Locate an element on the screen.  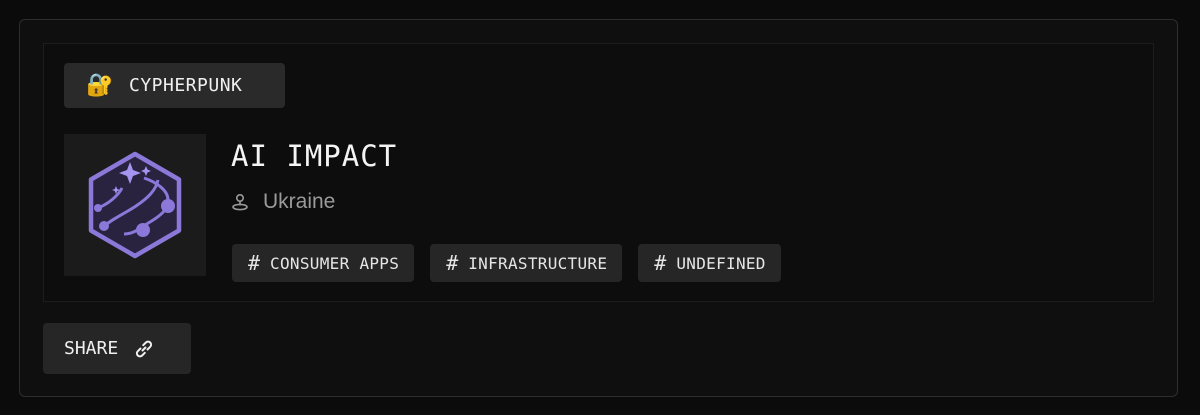
tag-consumer-apps: # CONSUMER APPS is located at coordinates (323, 263).